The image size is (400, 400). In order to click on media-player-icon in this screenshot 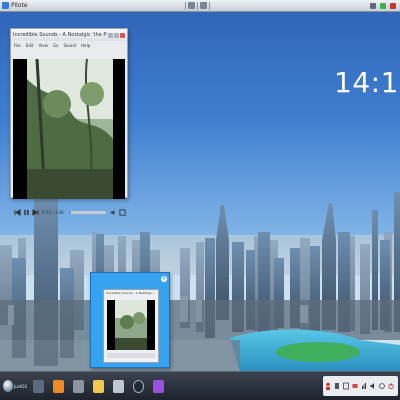, I will do `click(138, 386)`.